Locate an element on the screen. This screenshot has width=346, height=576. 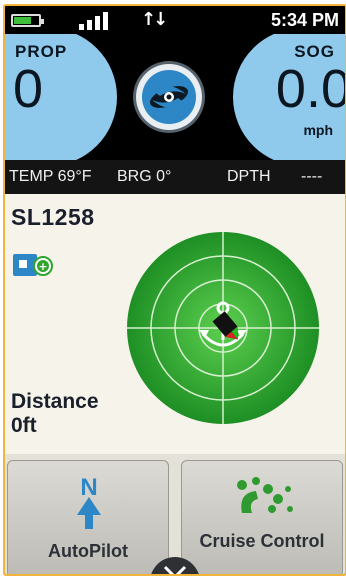
distance-label: Distance is located at coordinates (55, 401).